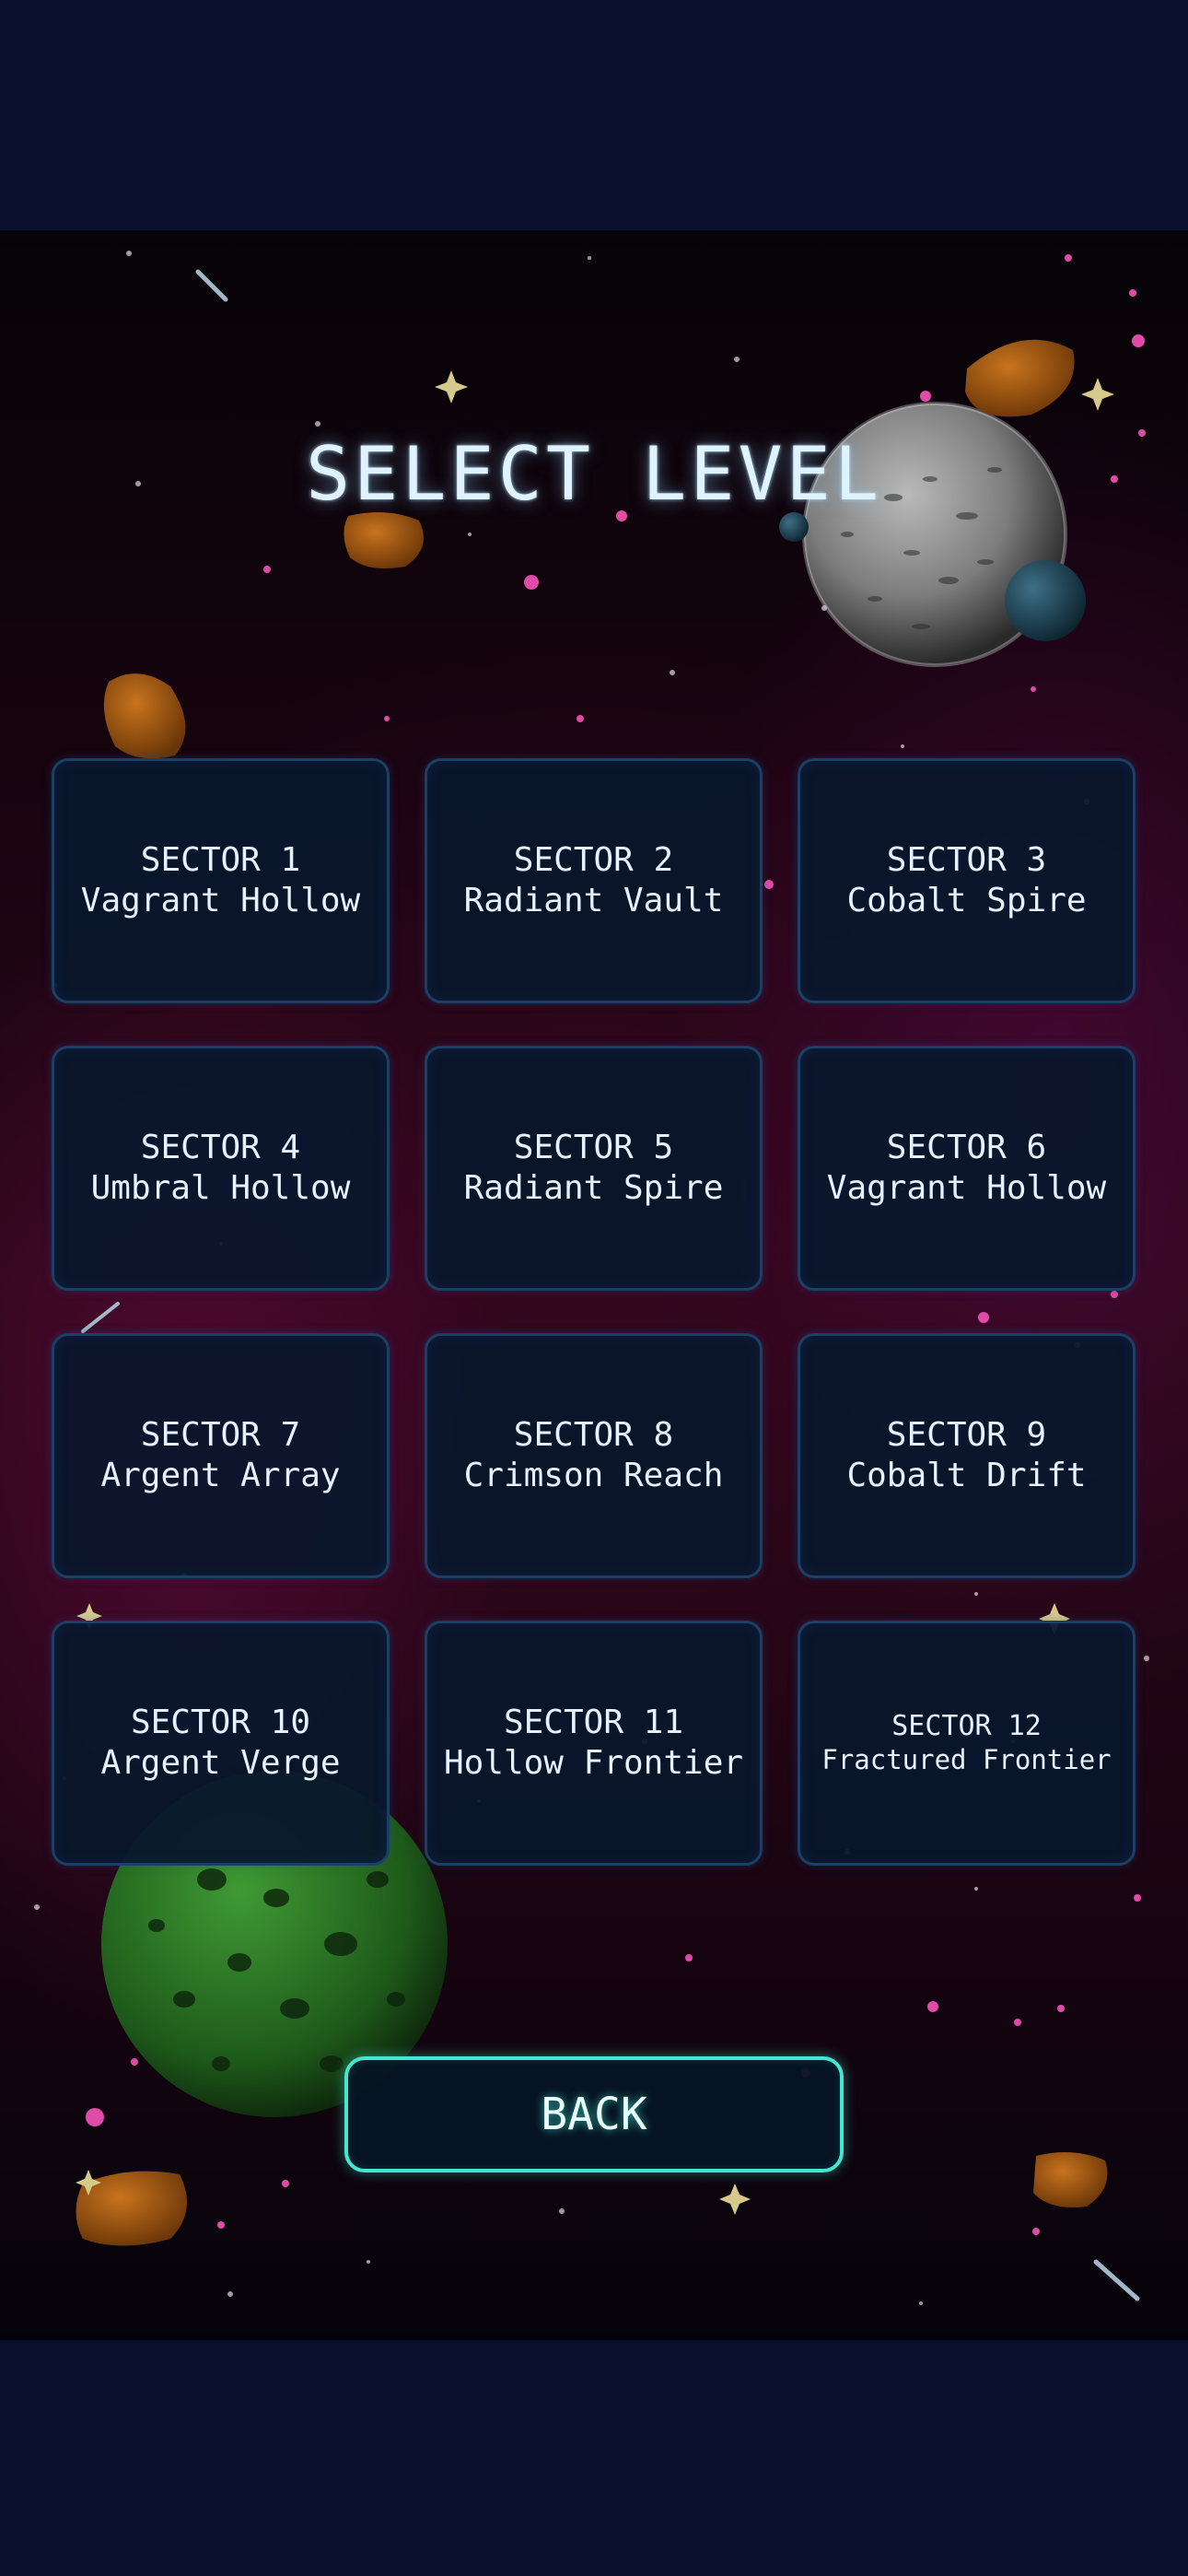 This screenshot has height=2576, width=1188. What do you see at coordinates (594, 1168) in the screenshot?
I see `level-button-sector-5: SECTOR 5 Radiant Spire` at bounding box center [594, 1168].